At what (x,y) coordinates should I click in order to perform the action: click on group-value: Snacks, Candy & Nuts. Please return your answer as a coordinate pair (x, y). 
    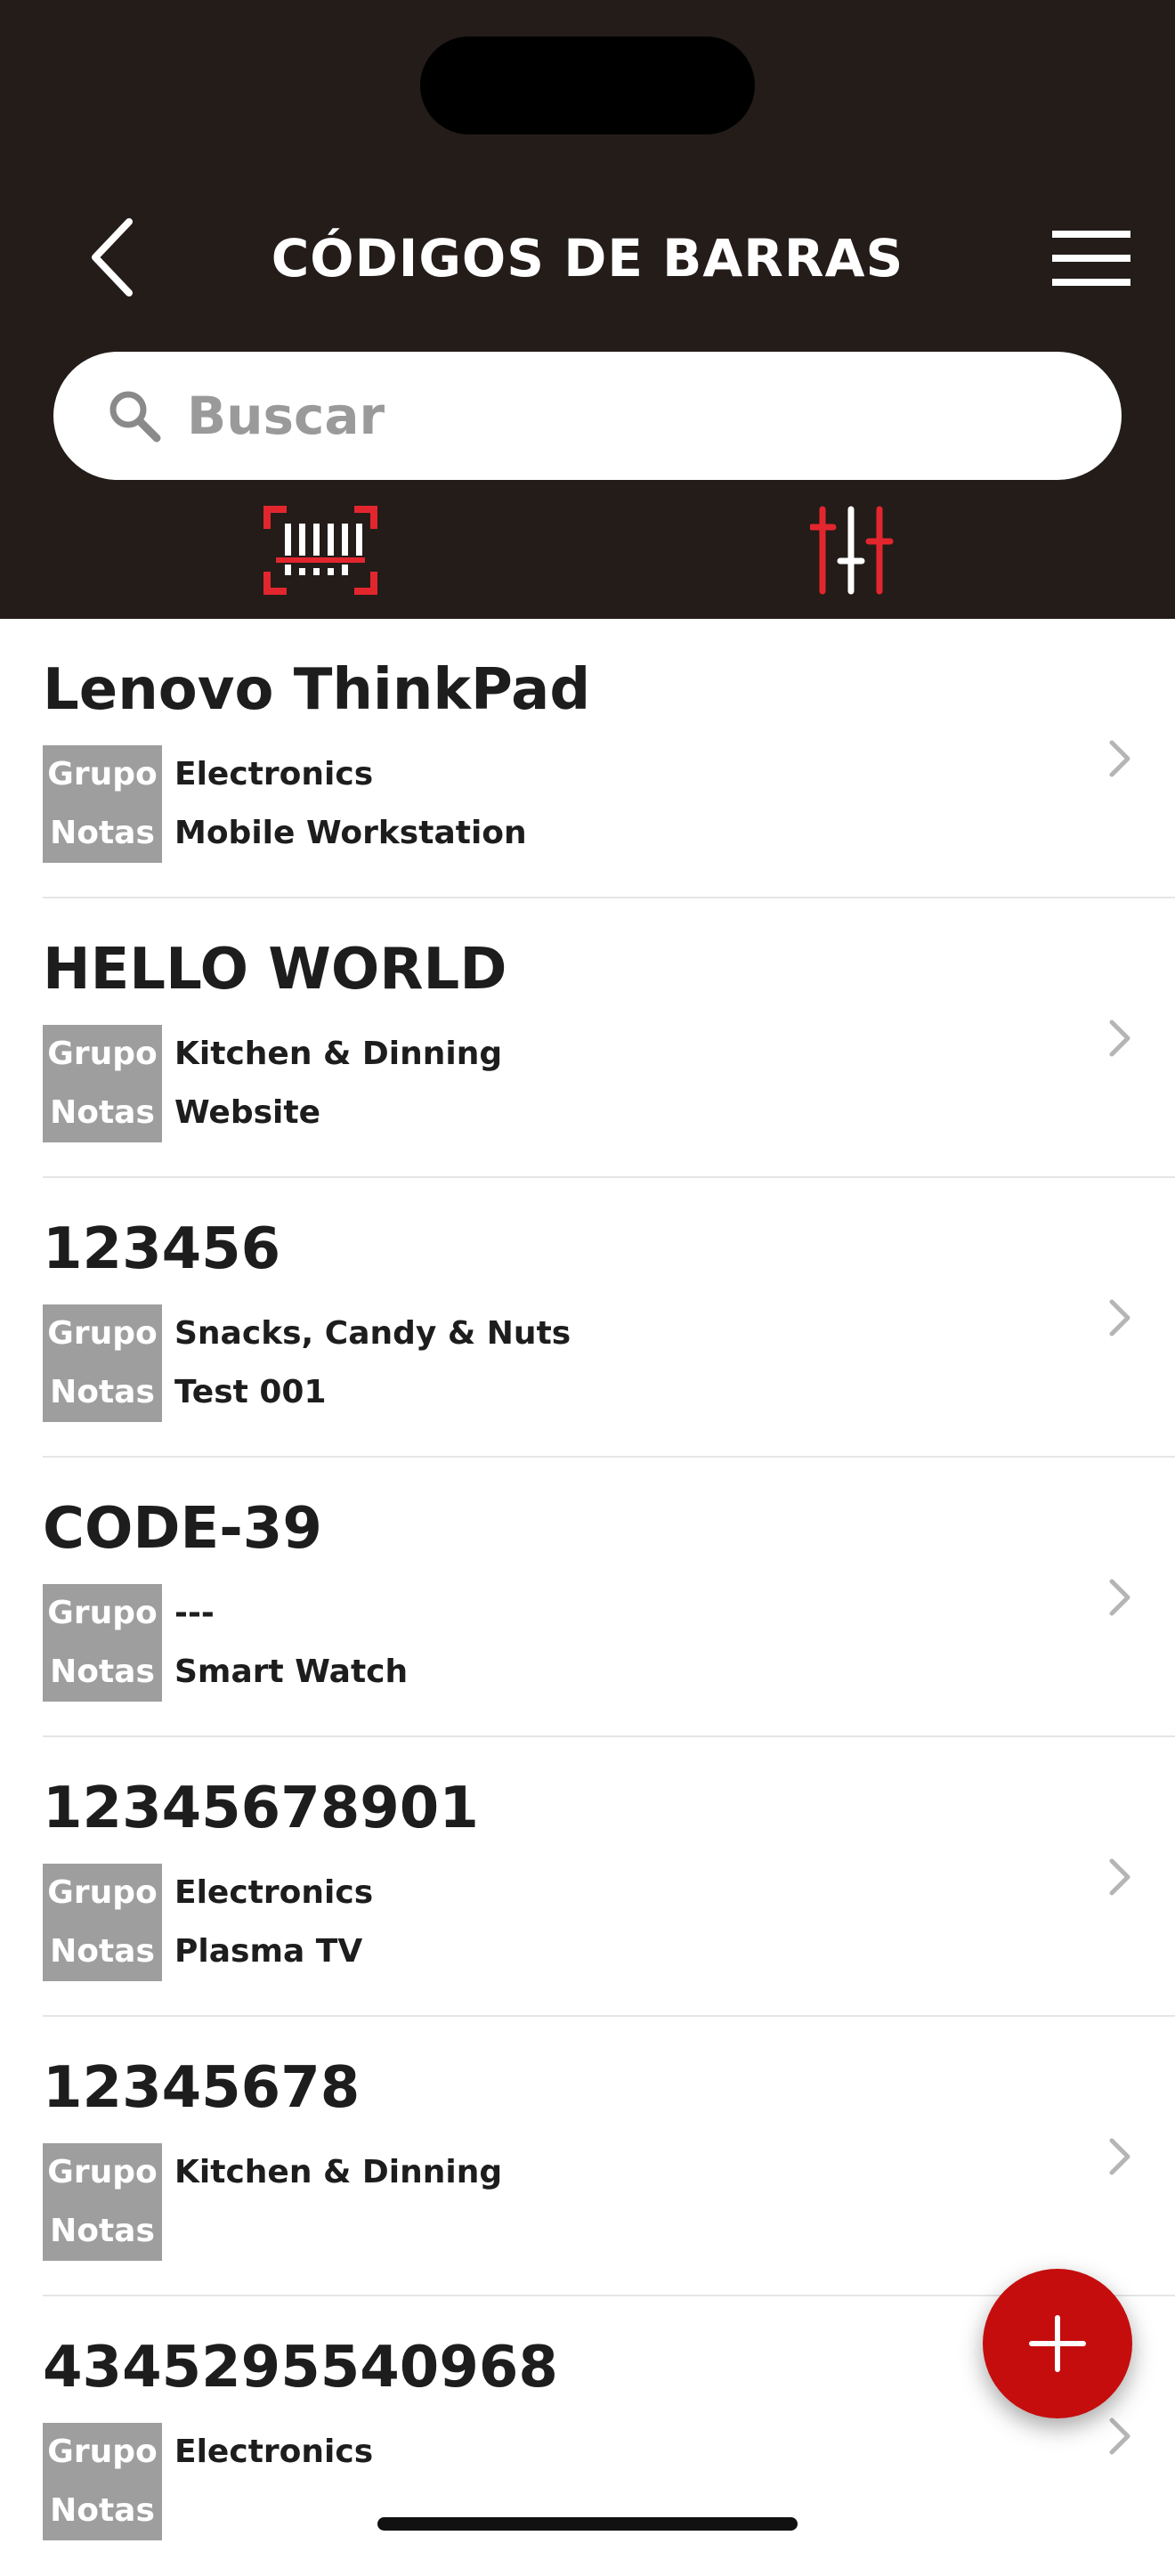
    Looking at the image, I should click on (372, 1333).